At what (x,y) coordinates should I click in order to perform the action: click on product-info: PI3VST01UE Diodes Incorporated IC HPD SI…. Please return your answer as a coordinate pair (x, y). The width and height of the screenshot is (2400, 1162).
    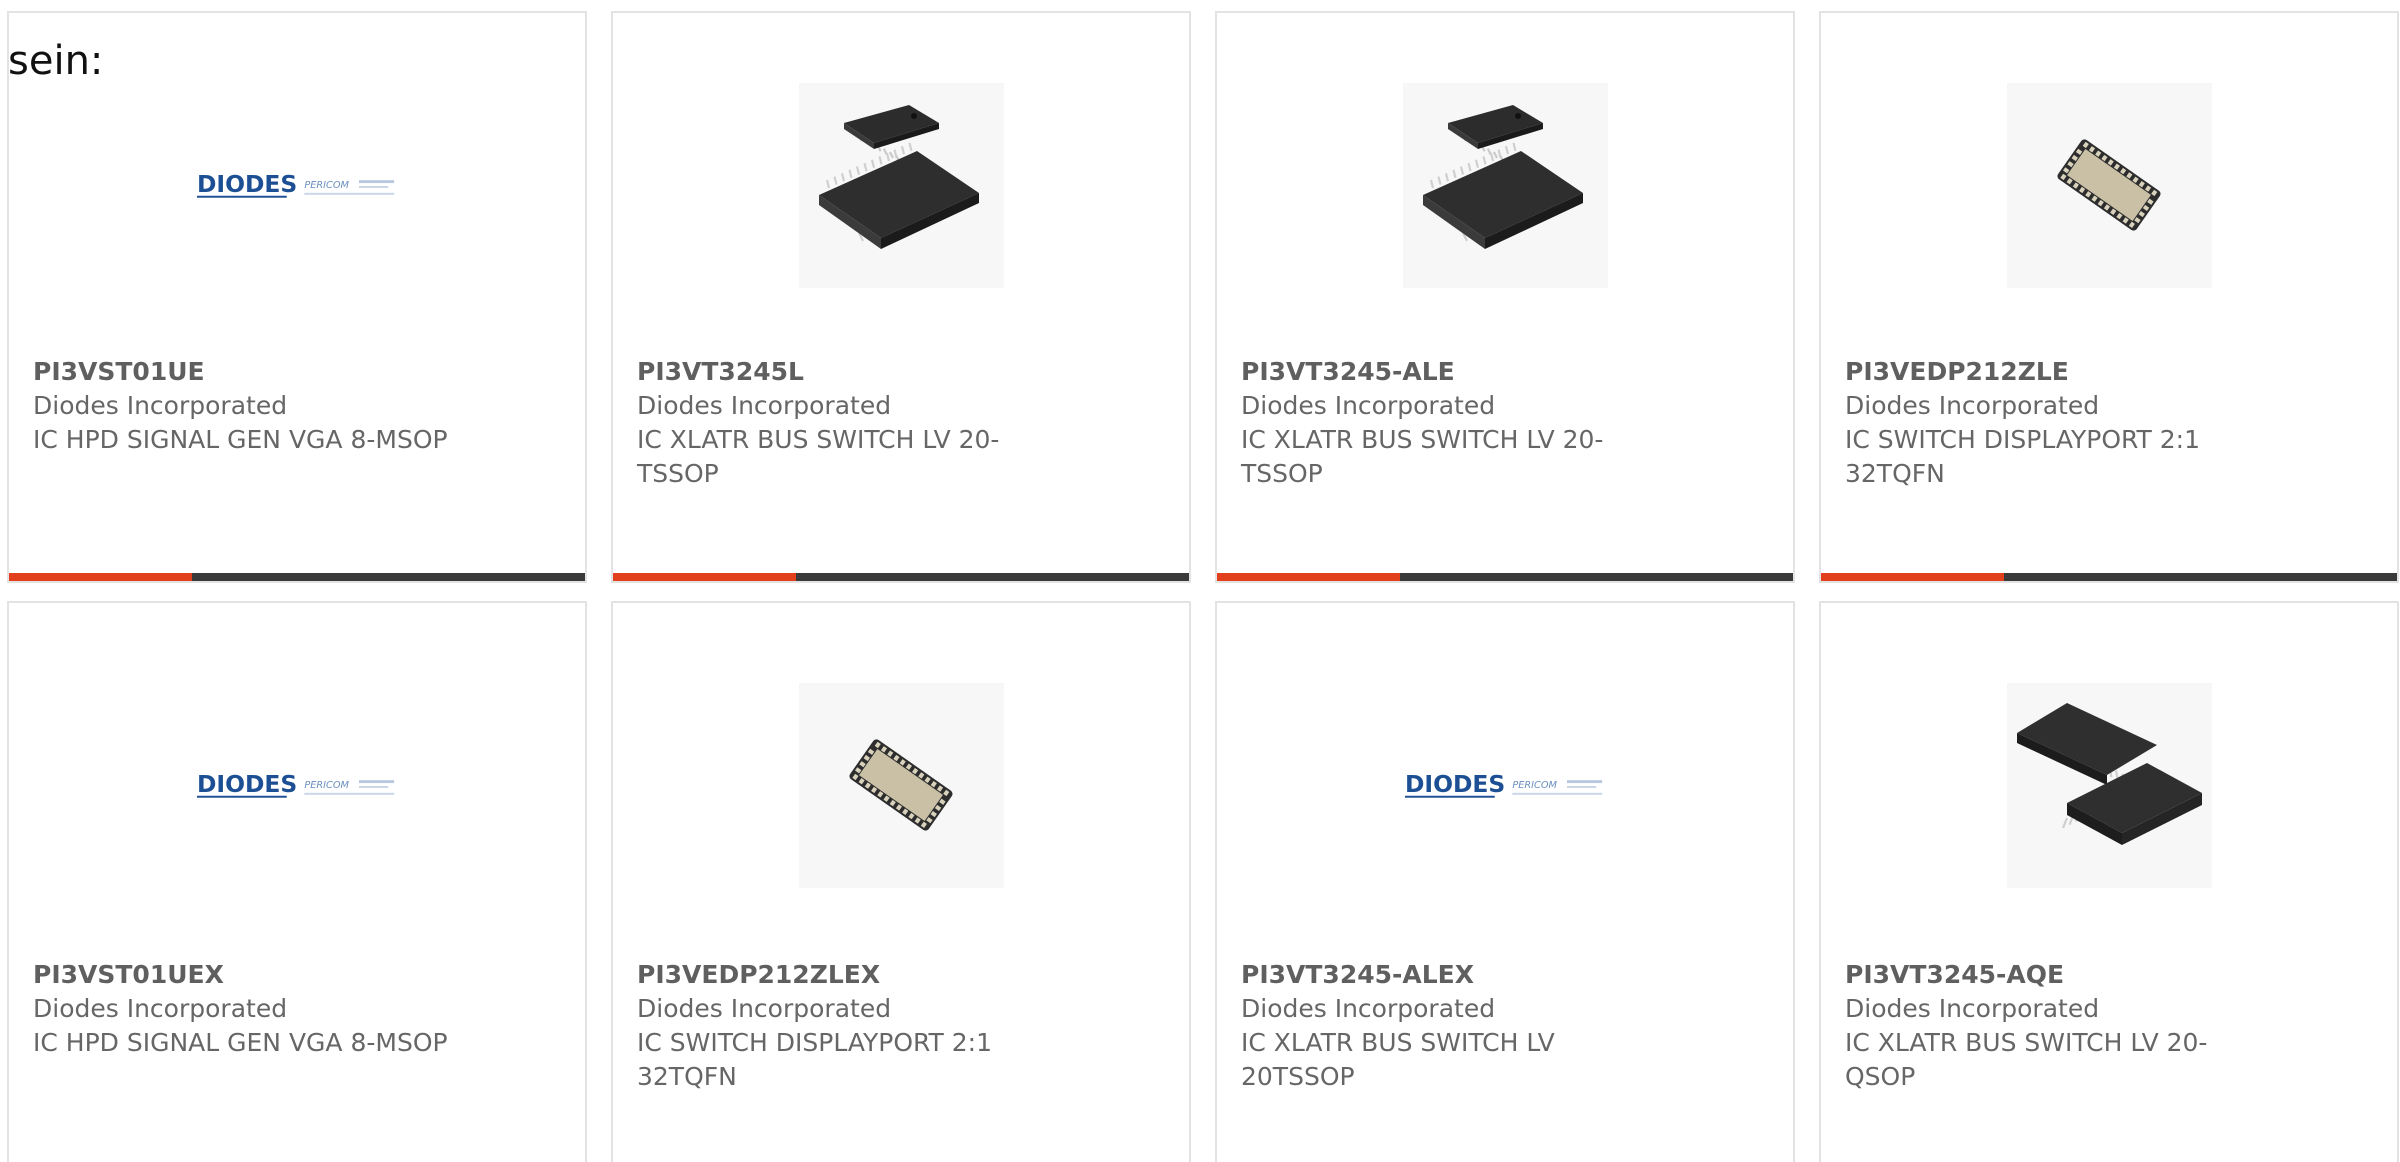
    Looking at the image, I should click on (248, 406).